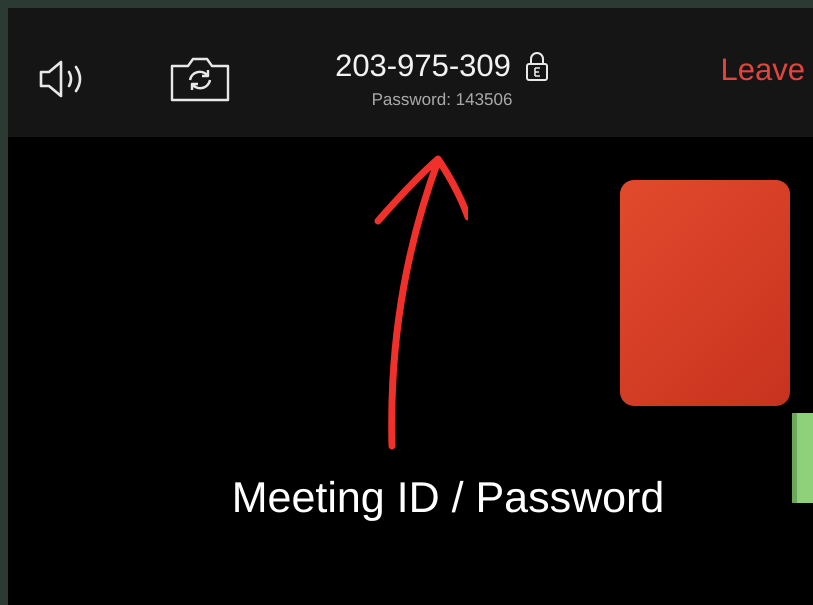 Image resolution: width=813 pixels, height=605 pixels. I want to click on annotation-caption: Meeting ID / Password, so click(448, 498).